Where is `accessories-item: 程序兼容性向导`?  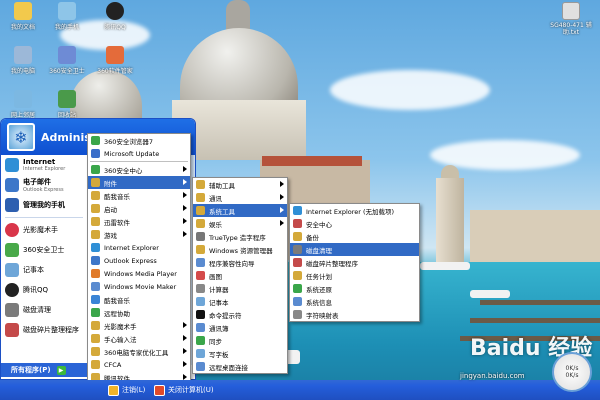 accessories-item: 程序兼容性向导 is located at coordinates (240, 262).